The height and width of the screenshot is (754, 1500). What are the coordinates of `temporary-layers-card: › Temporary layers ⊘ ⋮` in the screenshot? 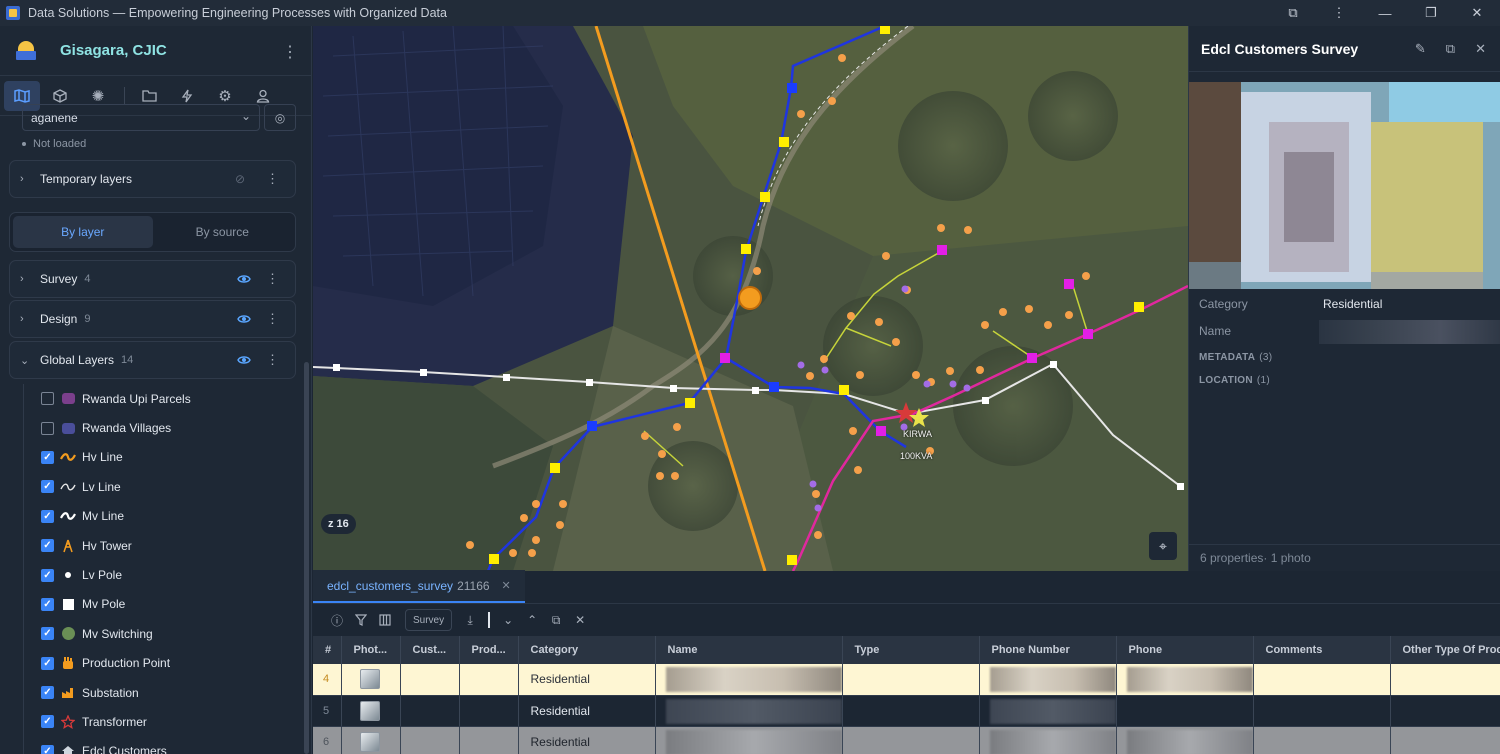 It's located at (152, 179).